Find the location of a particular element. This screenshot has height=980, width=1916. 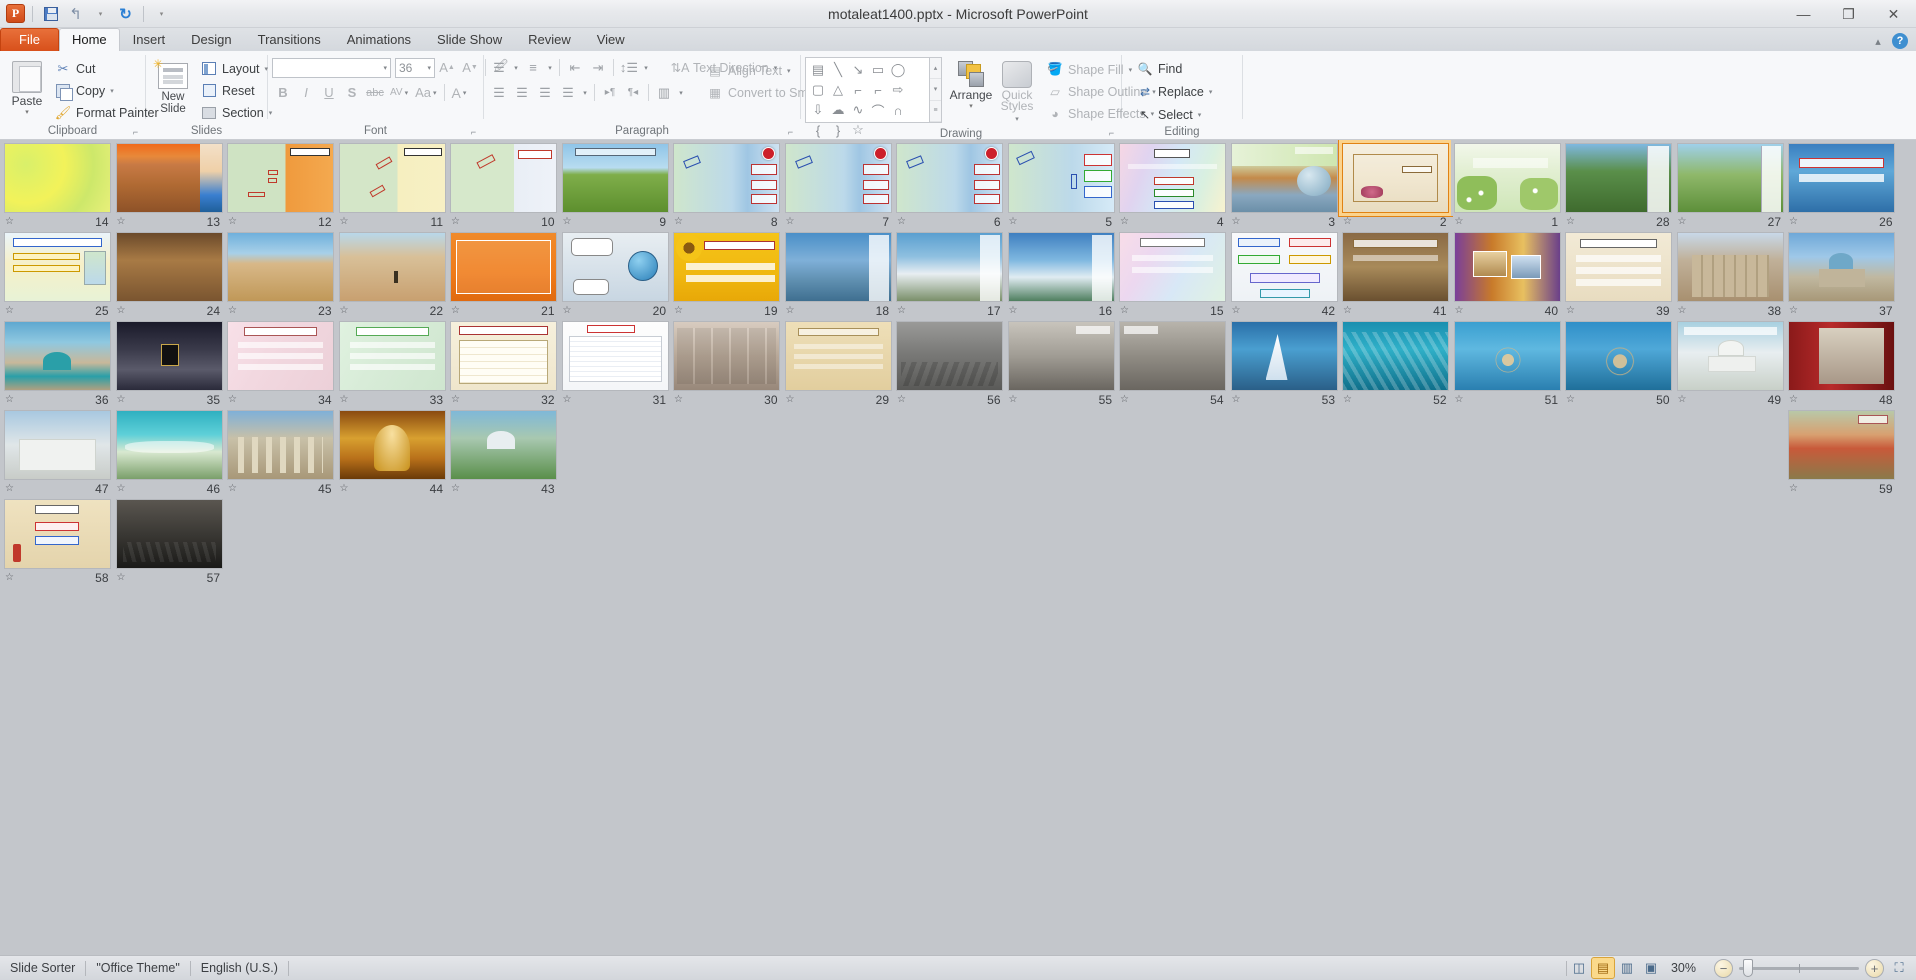

copy-caret-icon: ▾ is located at coordinates (112, 91).